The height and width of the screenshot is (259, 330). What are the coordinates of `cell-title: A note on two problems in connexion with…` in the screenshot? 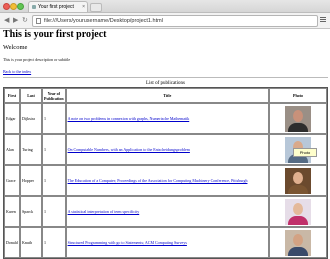 It's located at (167, 118).